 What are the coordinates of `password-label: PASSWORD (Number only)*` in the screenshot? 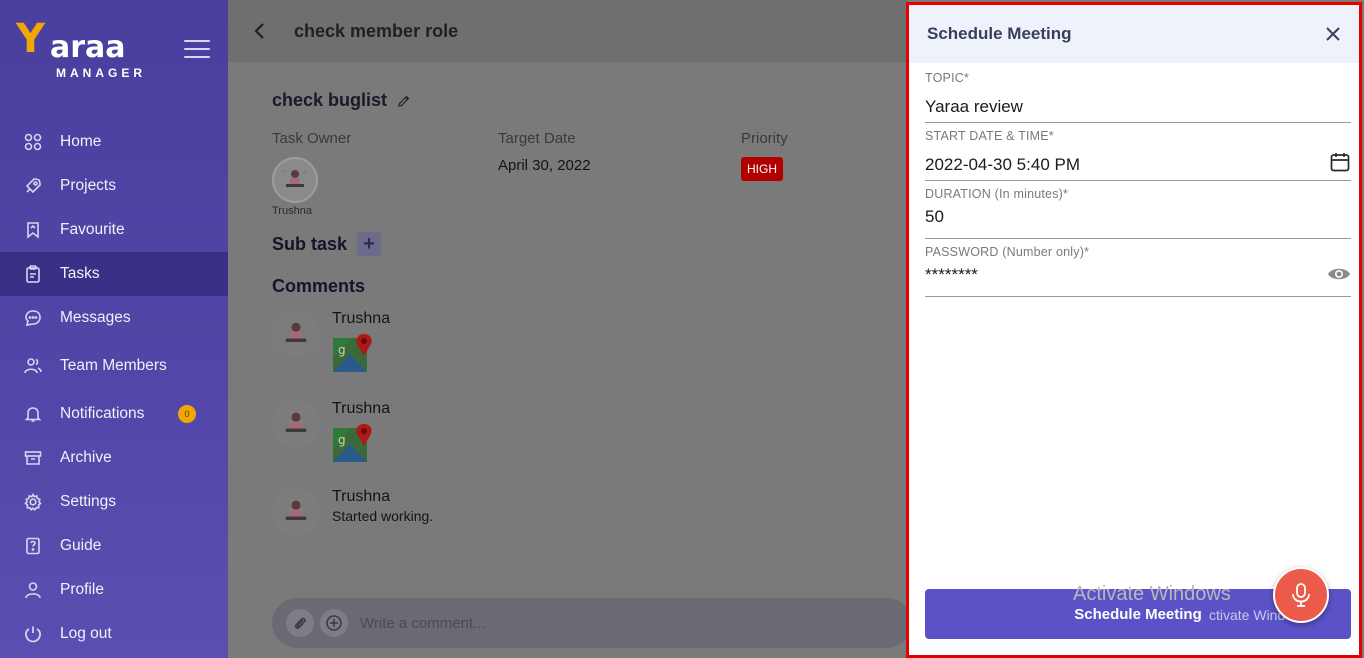 It's located at (1007, 252).